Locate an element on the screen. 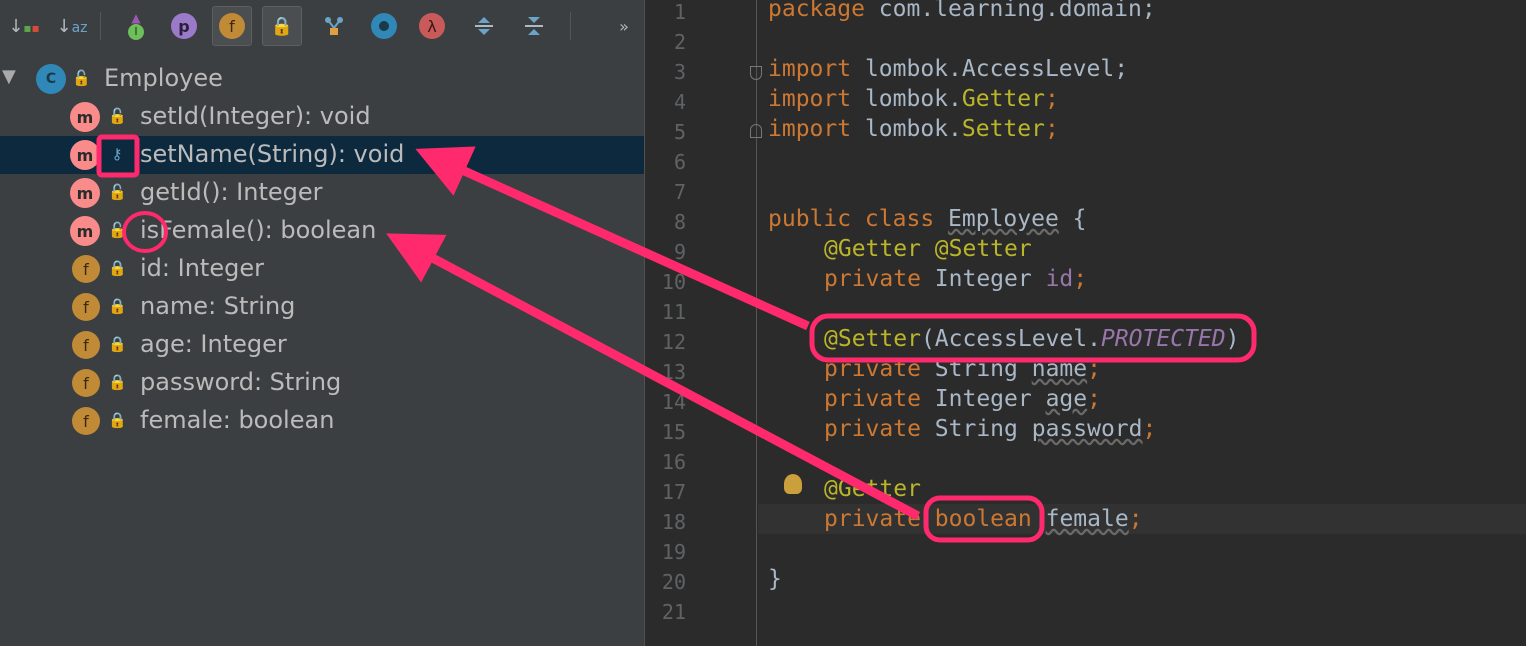  tree-member-row: f 🔒 password: String is located at coordinates (322, 383).